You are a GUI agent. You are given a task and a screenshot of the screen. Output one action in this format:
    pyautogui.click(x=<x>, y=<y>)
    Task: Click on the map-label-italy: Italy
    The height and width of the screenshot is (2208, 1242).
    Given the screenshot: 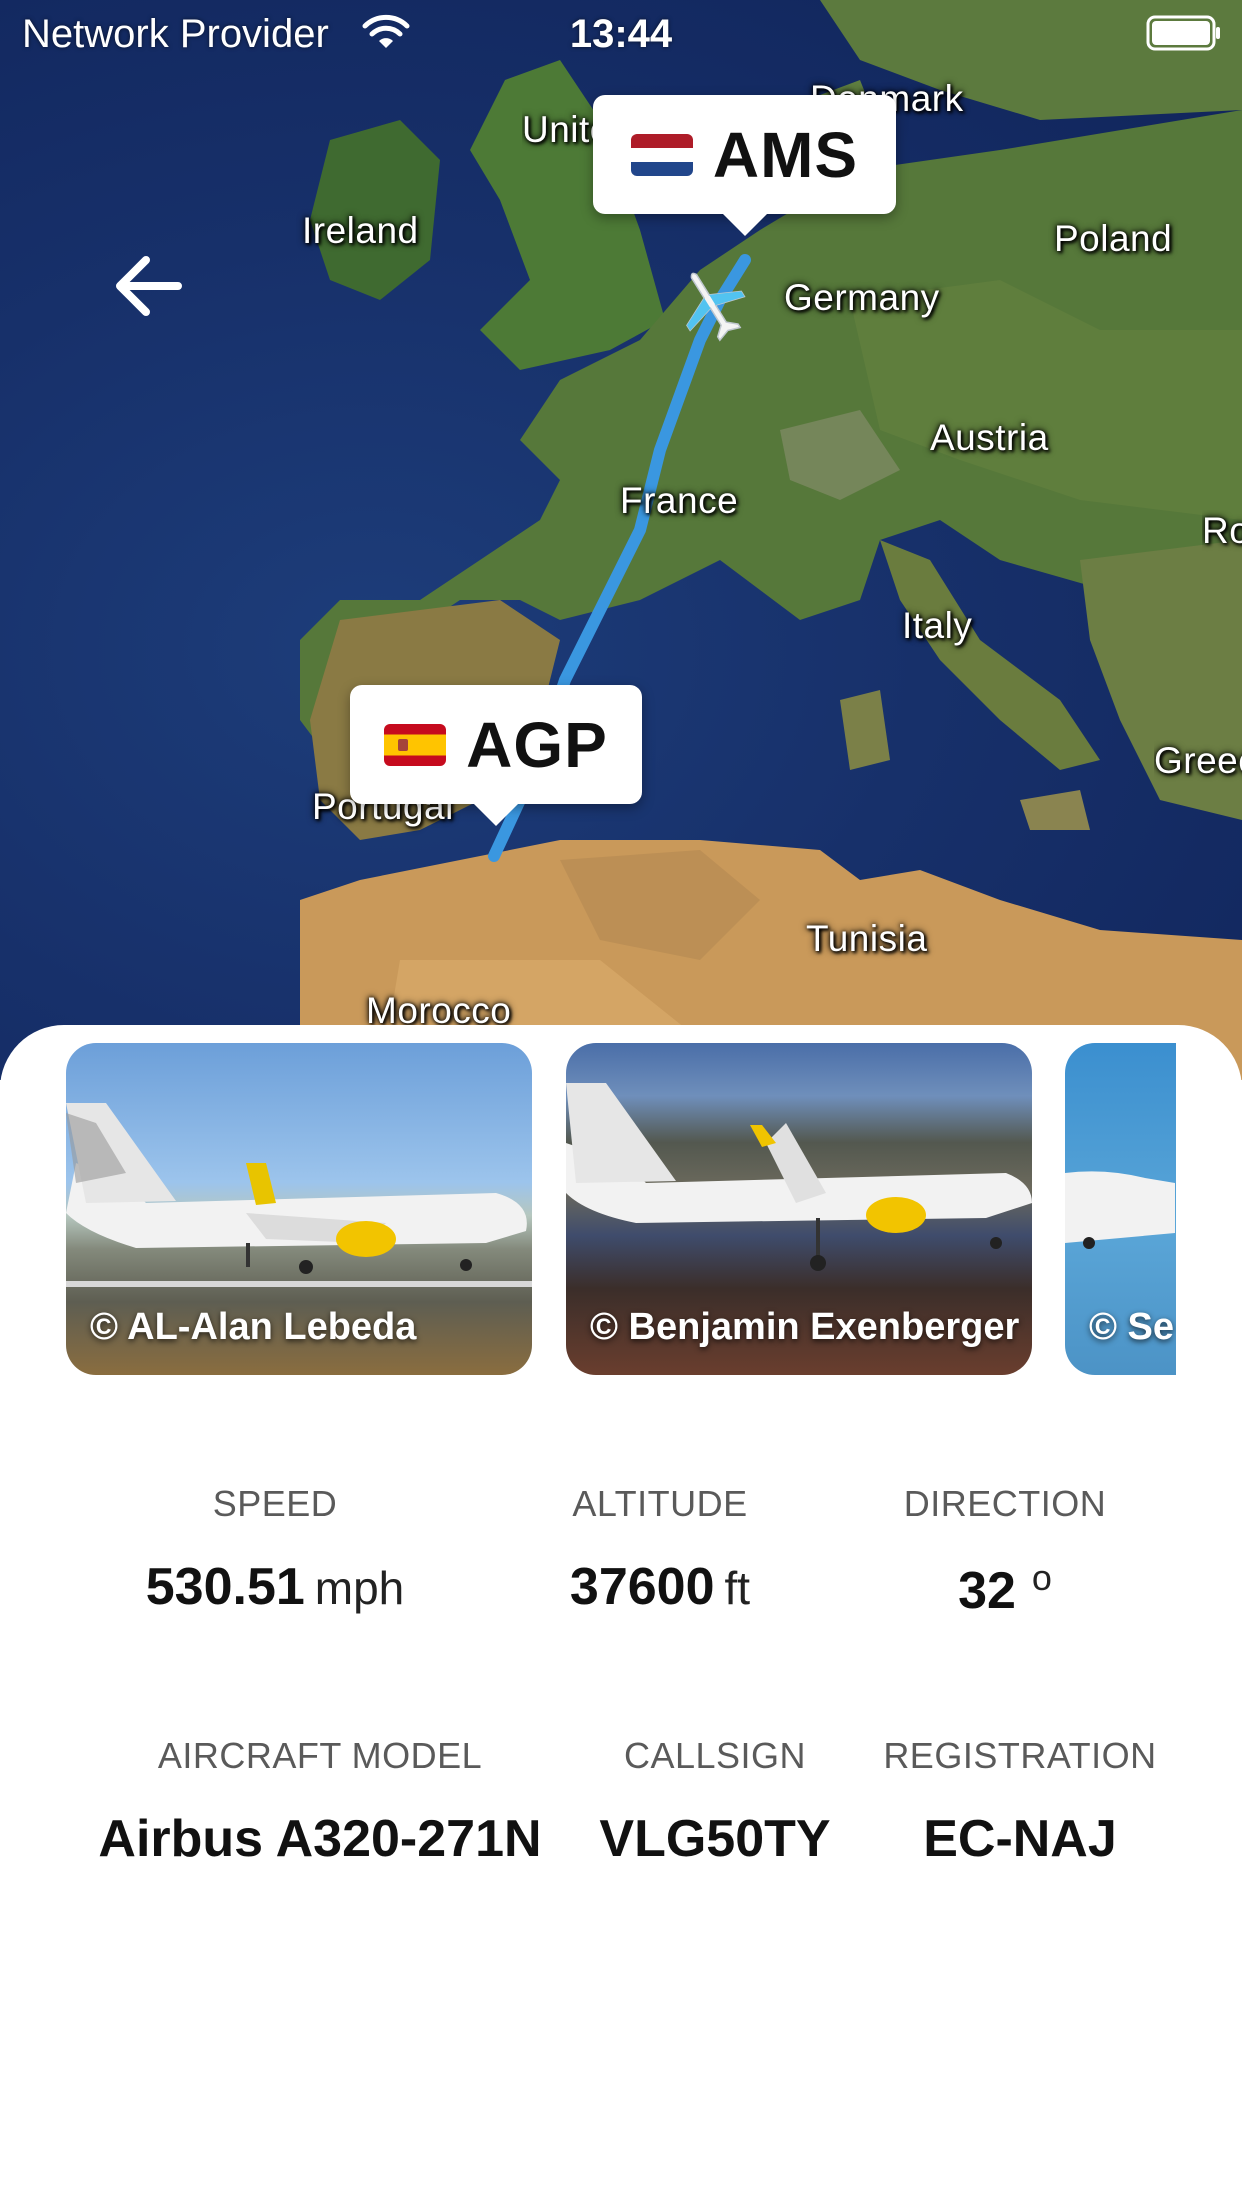 What is the action you would take?
    pyautogui.click(x=937, y=625)
    